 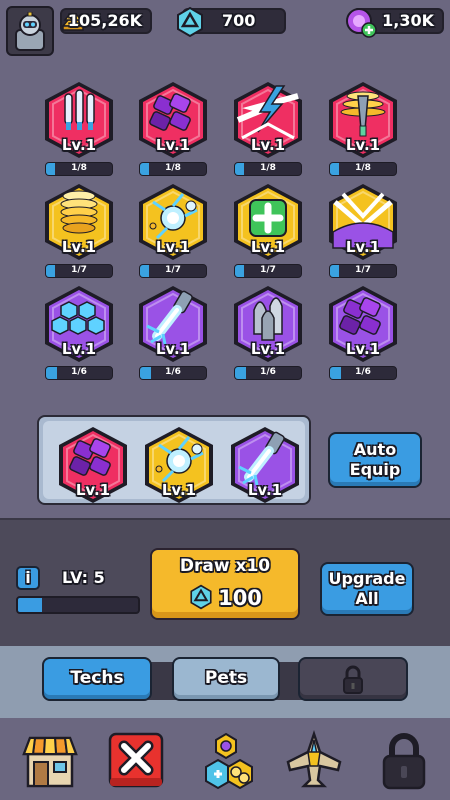 I want to click on orb-counter: 1,30K, so click(x=395, y=23).